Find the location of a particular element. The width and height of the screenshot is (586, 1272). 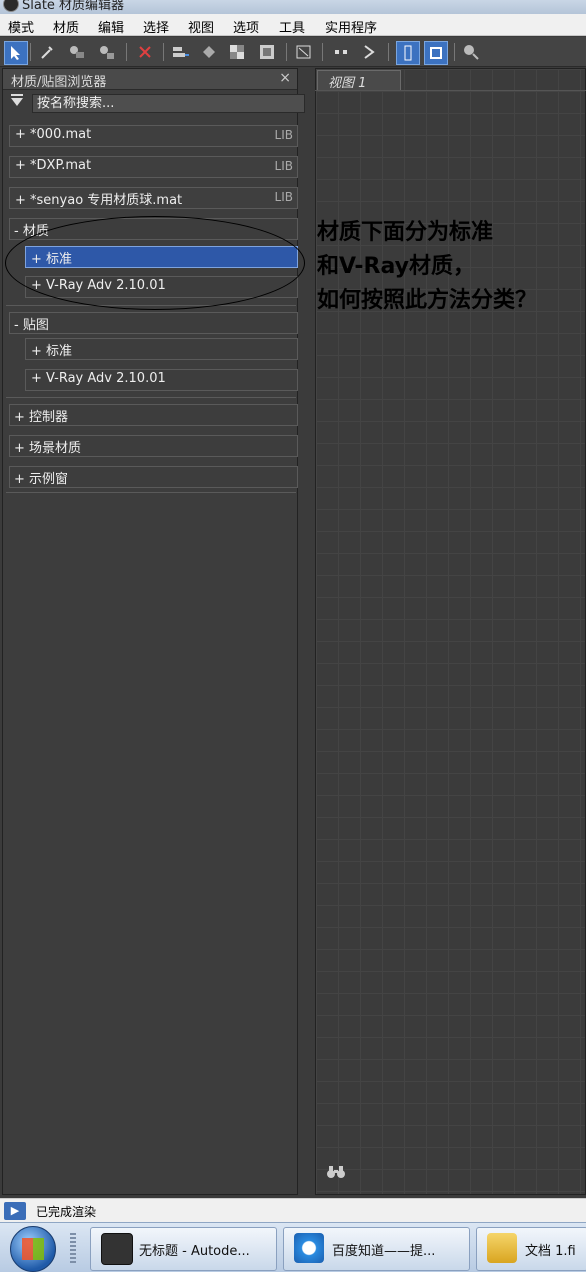

browser-title: 材质/贴图浏览器 is located at coordinates (59, 82).